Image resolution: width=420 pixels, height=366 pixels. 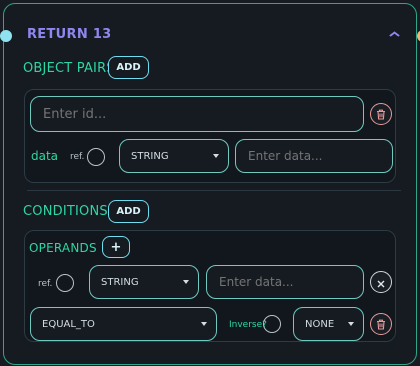 I want to click on operator-value: EQUAL_TO, so click(x=68, y=324).